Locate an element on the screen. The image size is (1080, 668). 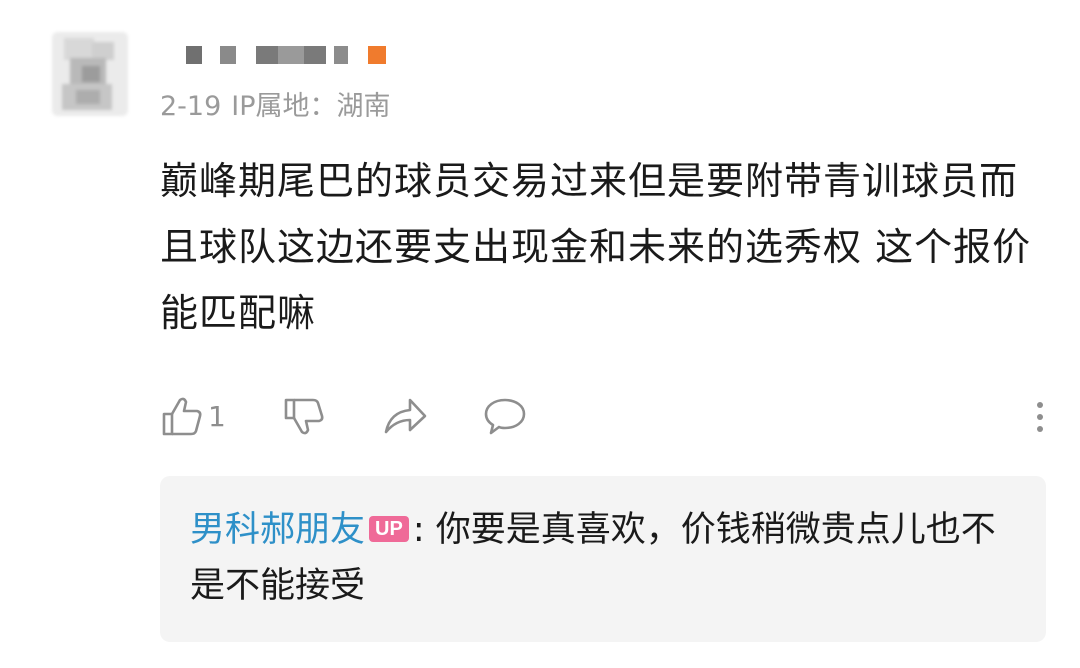
share-button is located at coordinates (405, 416).